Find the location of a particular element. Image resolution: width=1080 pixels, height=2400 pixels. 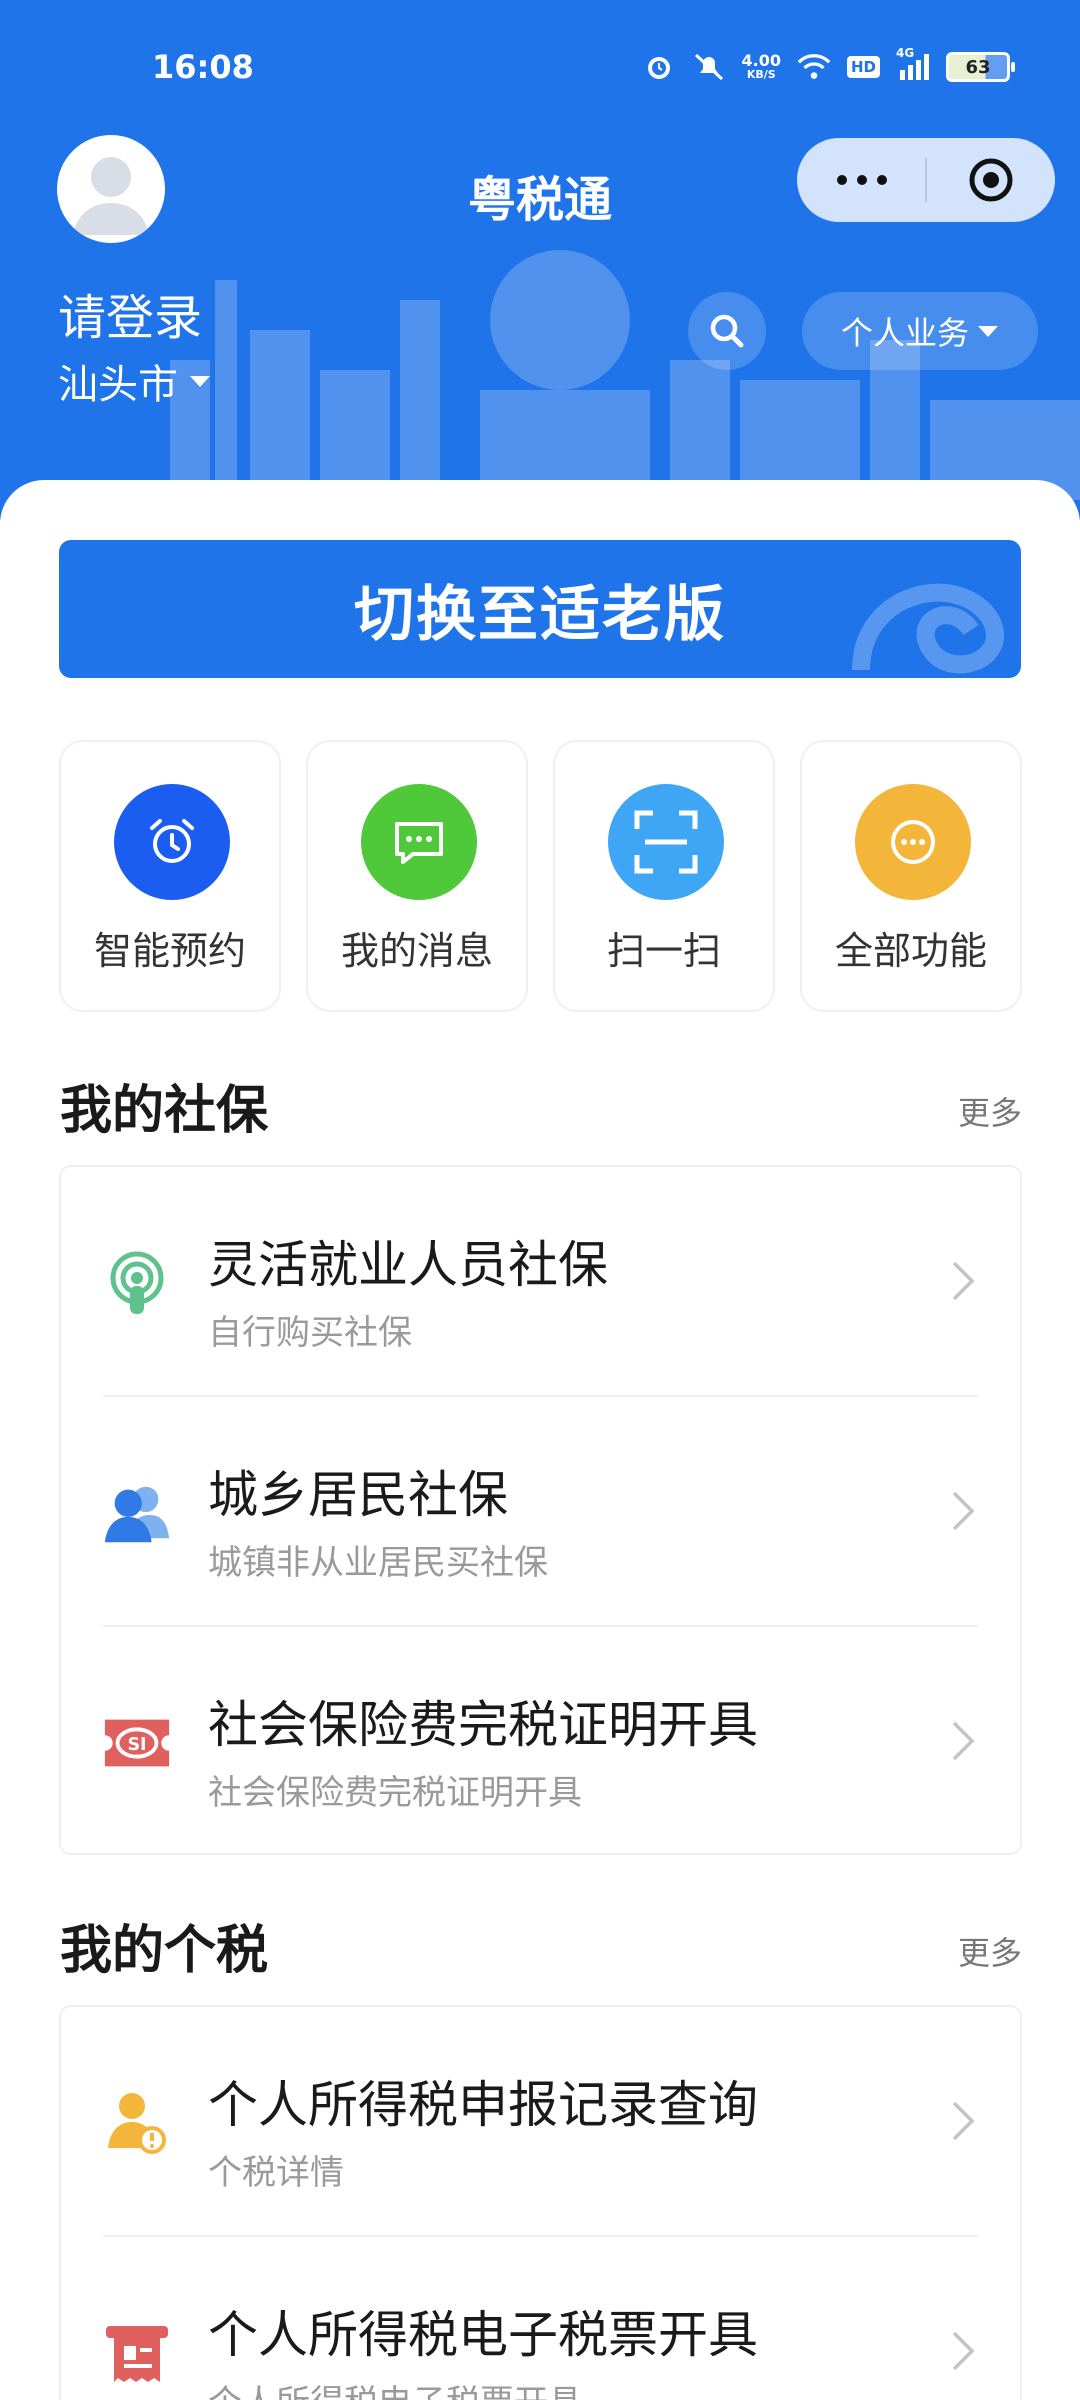

battery-indicator: 63 is located at coordinates (980, 67).